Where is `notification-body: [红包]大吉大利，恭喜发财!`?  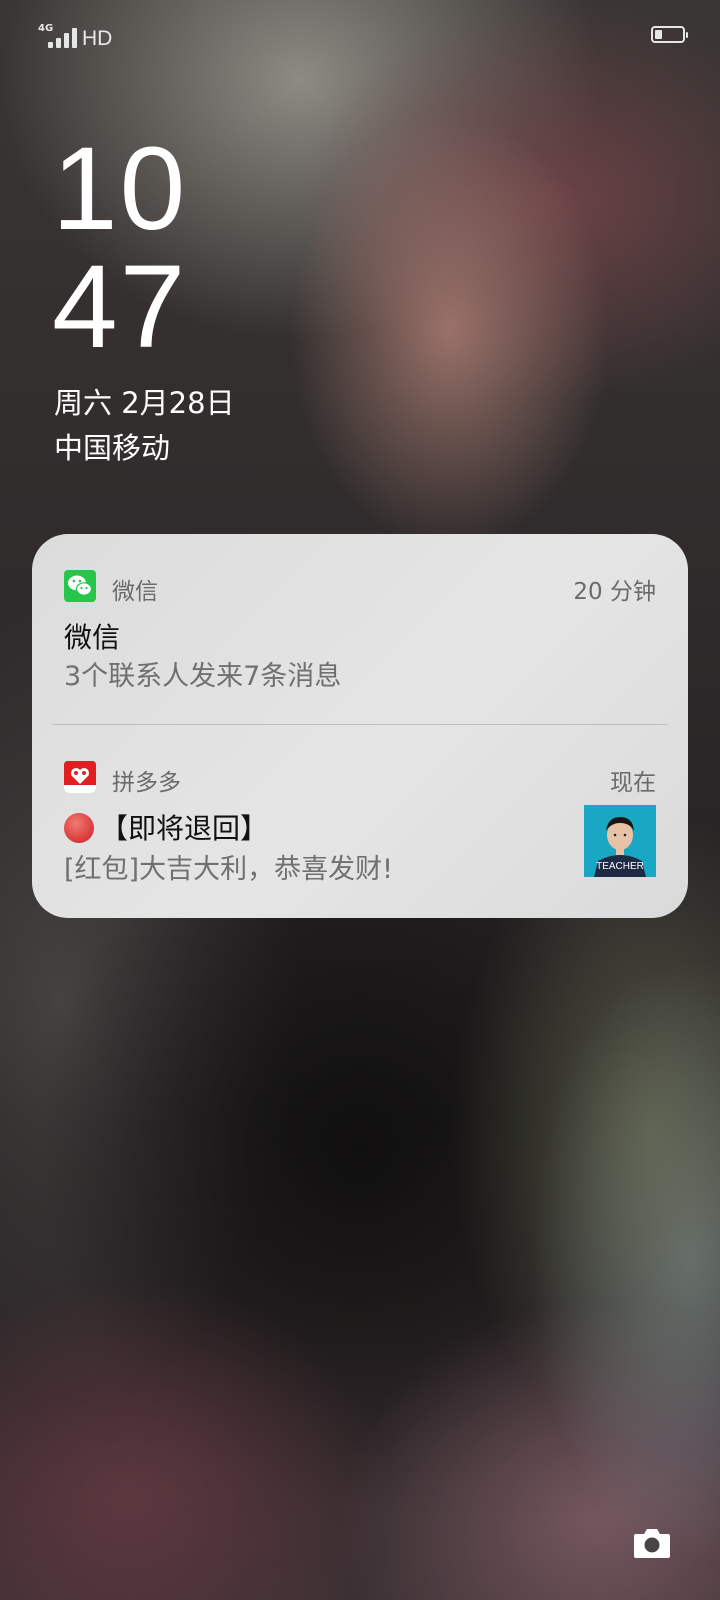 notification-body: [红包]大吉大利，恭喜发财! is located at coordinates (228, 869).